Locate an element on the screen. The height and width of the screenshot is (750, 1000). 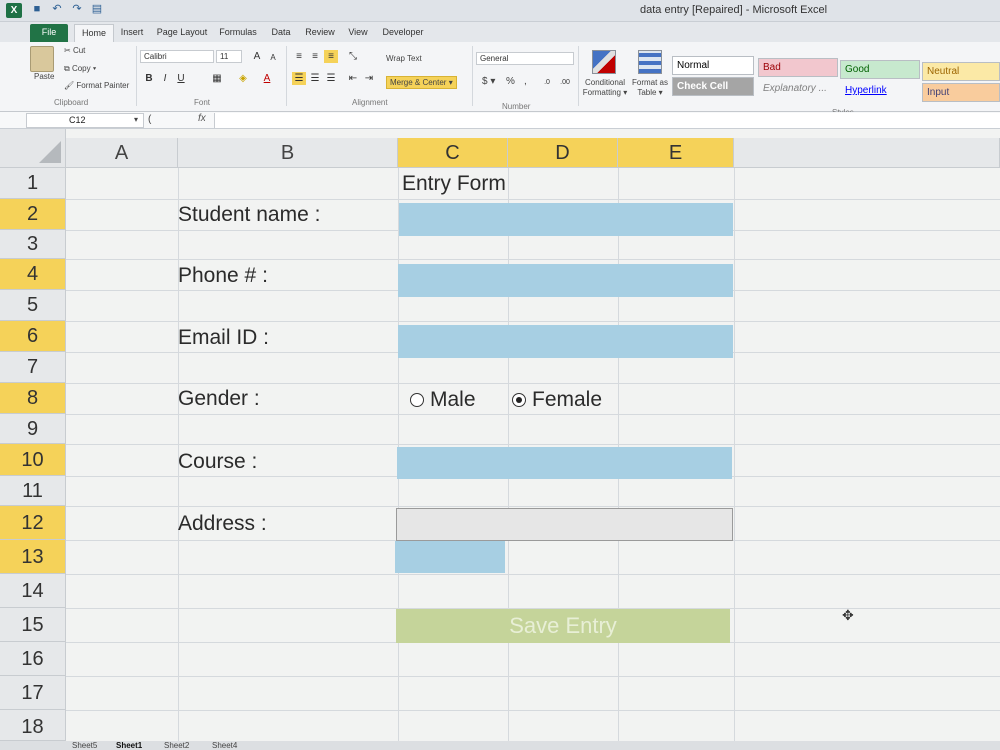
font-color-icon: A is located at coordinates (267, 78).